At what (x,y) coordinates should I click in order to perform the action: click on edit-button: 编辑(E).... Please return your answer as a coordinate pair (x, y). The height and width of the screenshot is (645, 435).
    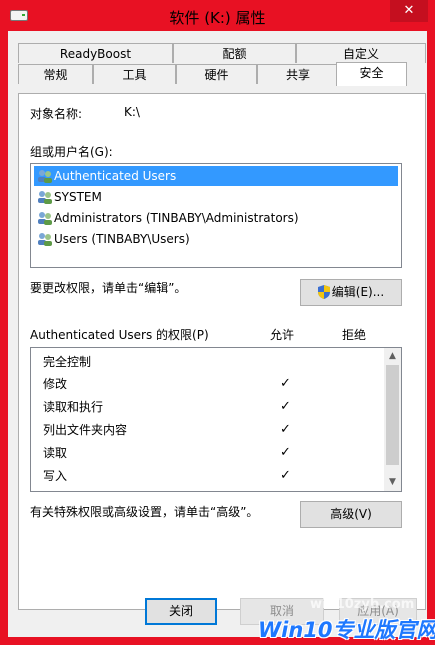
    Looking at the image, I should click on (351, 292).